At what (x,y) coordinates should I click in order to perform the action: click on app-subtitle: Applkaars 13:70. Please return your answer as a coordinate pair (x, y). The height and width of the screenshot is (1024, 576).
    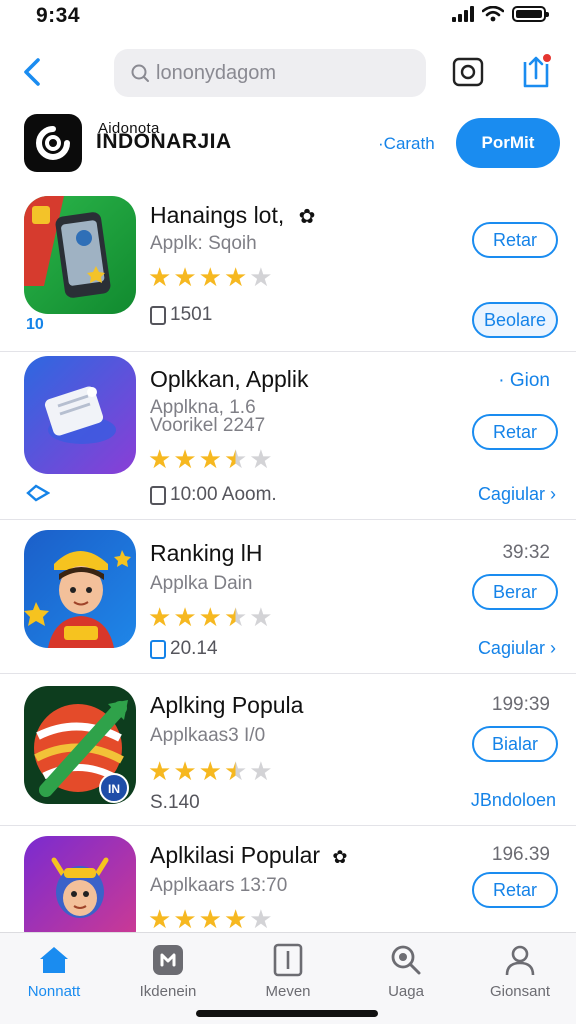
    Looking at the image, I should click on (219, 885).